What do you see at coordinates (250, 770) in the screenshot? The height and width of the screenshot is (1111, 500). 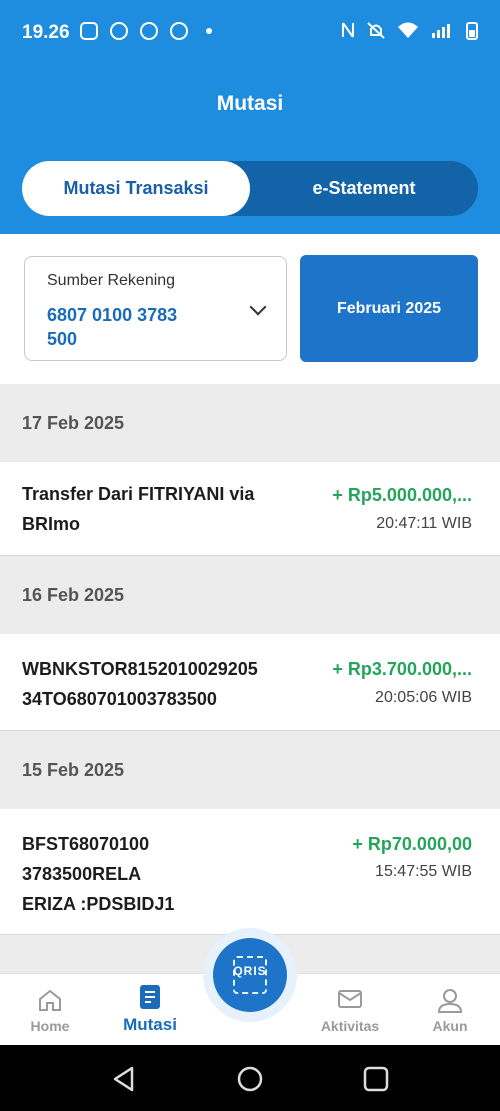 I see `date-header: 15 Feb 2025` at bounding box center [250, 770].